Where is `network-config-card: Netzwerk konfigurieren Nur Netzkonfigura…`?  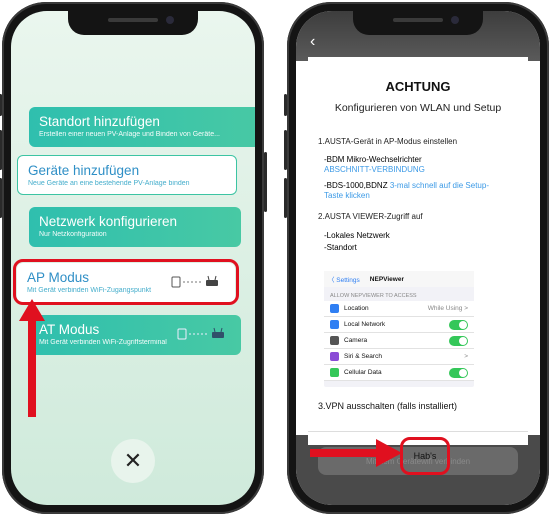
network-config-card: Netzwerk konfigurieren Nur Netzkonfigura… is located at coordinates (135, 227).